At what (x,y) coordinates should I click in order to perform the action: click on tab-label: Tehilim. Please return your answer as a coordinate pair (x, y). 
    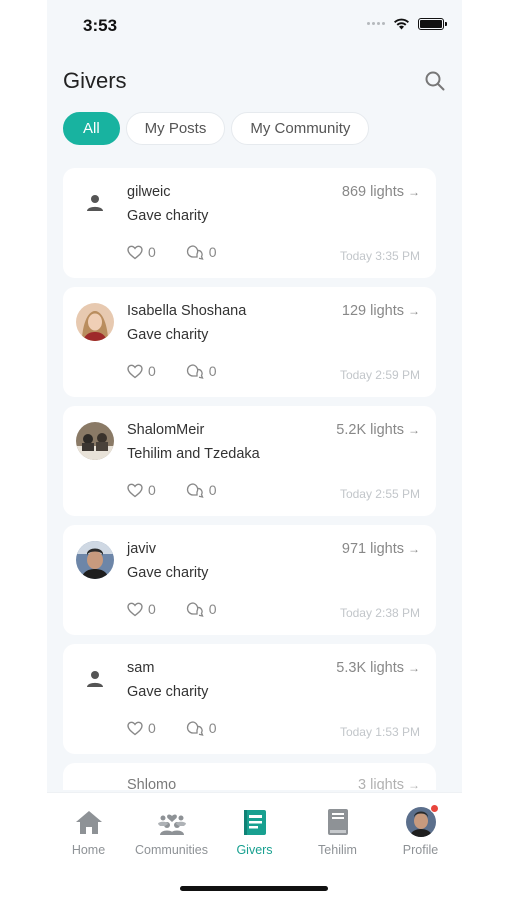
    Looking at the image, I should click on (337, 850).